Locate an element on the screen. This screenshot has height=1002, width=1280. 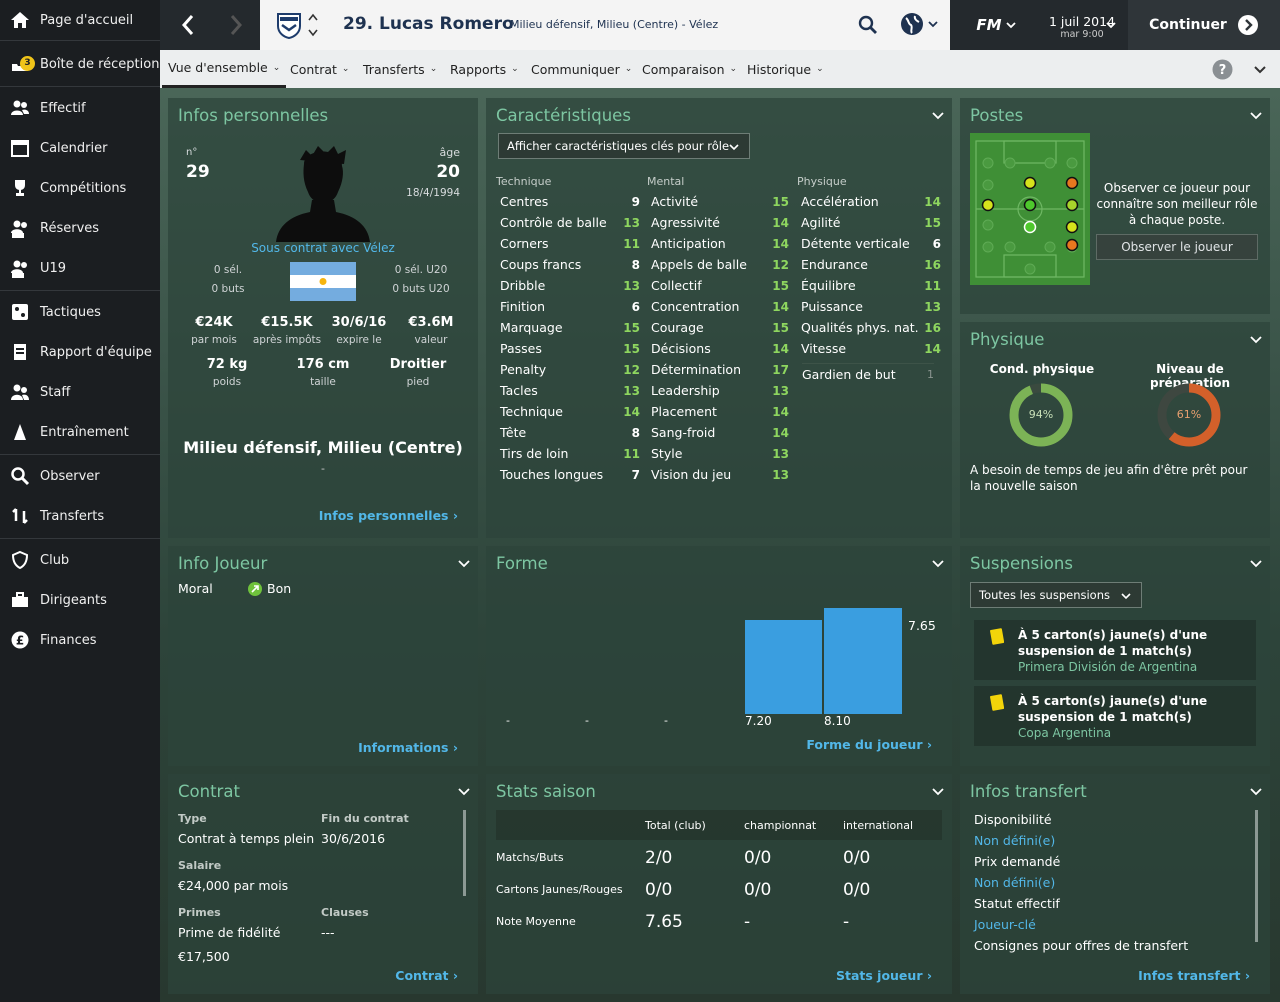
sidebar-item-scouting: Observer is located at coordinates (80, 476).